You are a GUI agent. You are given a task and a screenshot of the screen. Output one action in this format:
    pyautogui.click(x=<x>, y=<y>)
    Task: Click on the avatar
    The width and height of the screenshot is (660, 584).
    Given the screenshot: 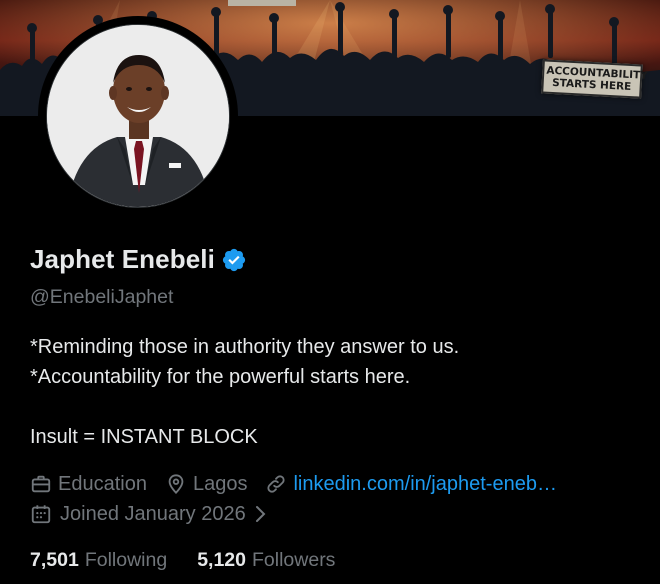 What is the action you would take?
    pyautogui.click(x=138, y=116)
    